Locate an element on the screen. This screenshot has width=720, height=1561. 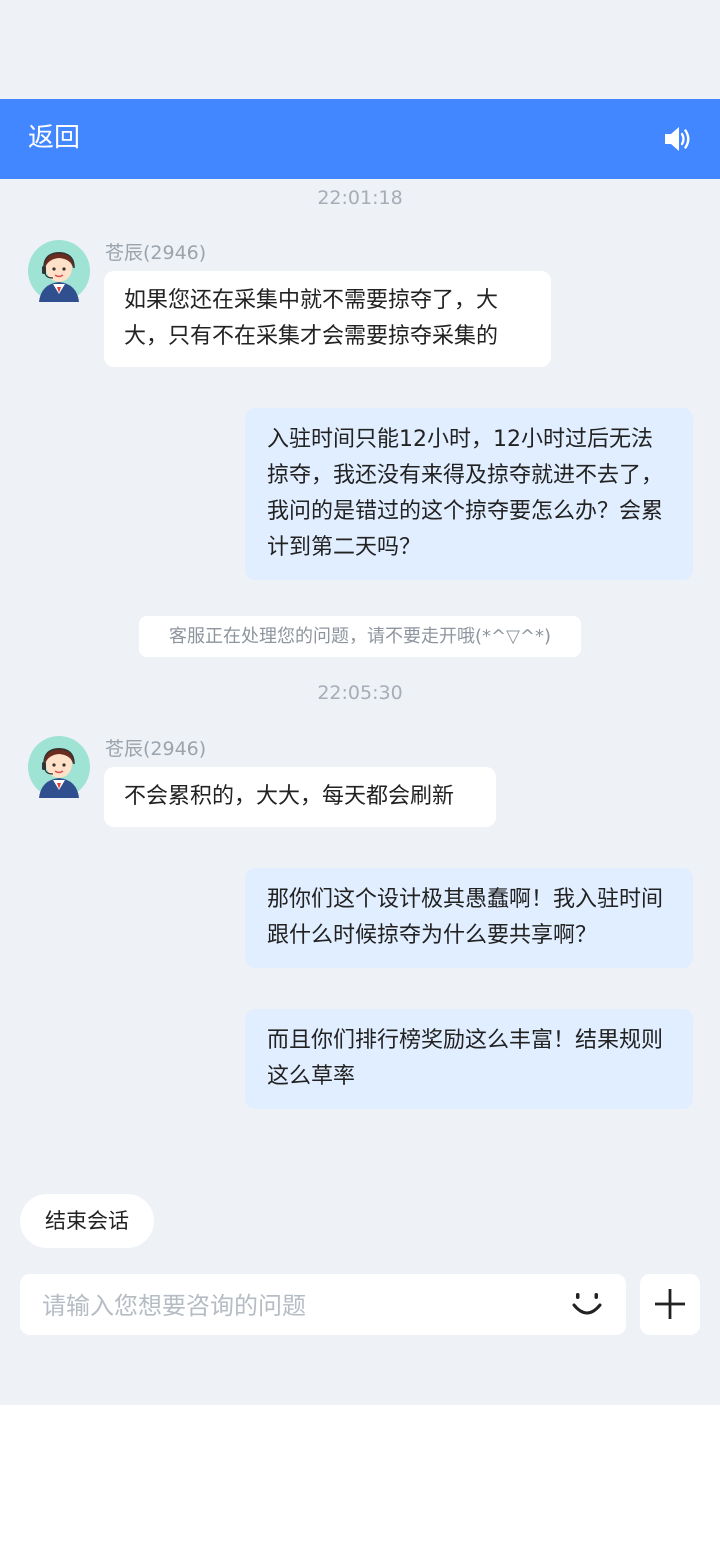
agent-message: 如果您还在采集中就不需要掠夺了，大大，只有不在采集才会需要掠夺采集的 is located at coordinates (327, 319).